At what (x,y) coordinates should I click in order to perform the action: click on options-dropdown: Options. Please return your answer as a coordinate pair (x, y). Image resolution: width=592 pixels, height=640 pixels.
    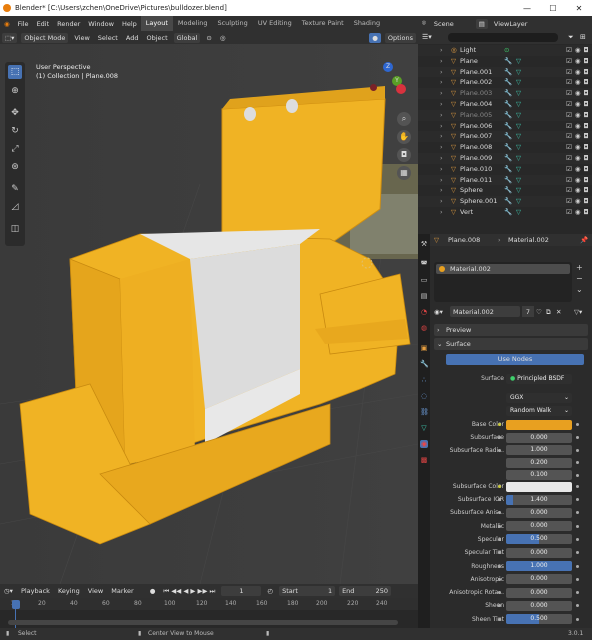
    Looking at the image, I should click on (400, 37).